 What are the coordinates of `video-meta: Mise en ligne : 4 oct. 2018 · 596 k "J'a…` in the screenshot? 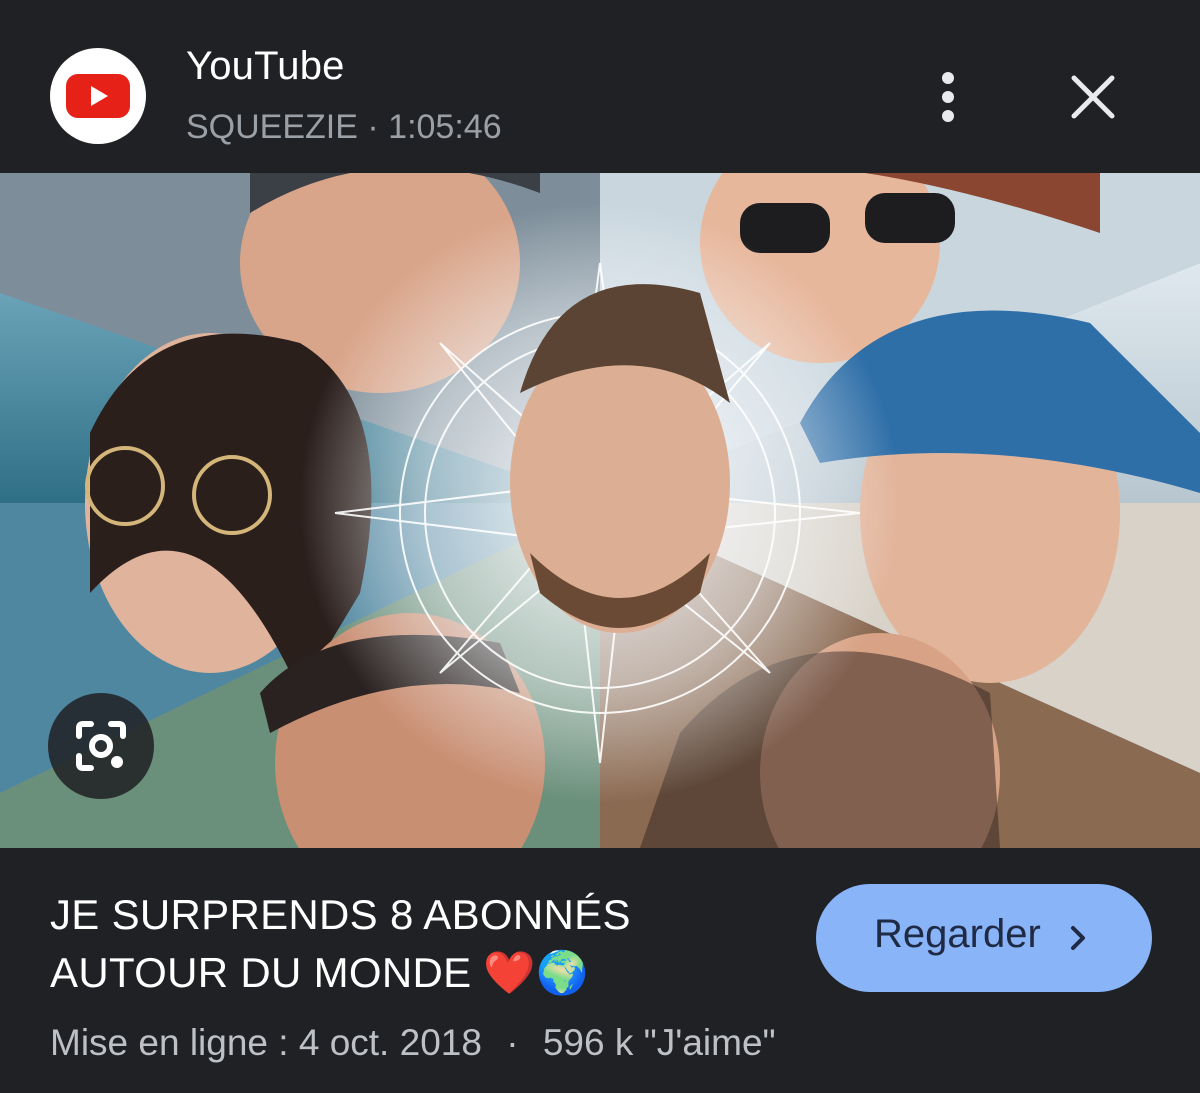 It's located at (413, 1043).